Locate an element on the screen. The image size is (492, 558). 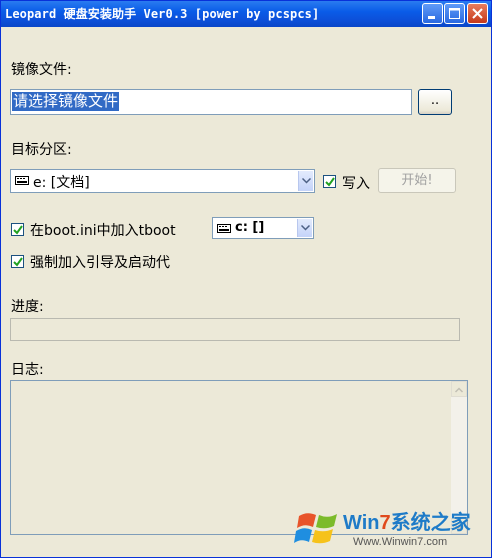
maximize-icon is located at coordinates (454, 13).